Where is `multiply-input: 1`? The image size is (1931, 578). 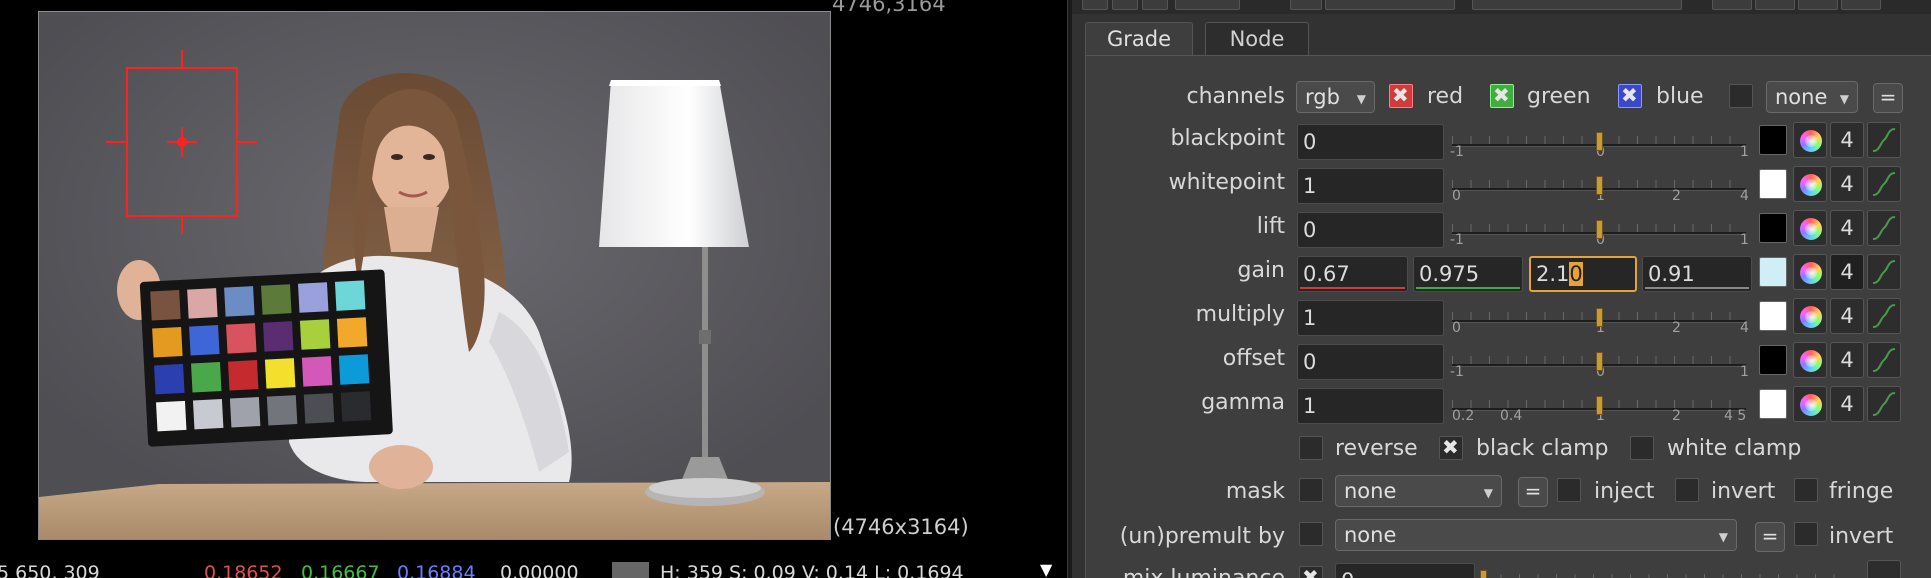 multiply-input: 1 is located at coordinates (1370, 318).